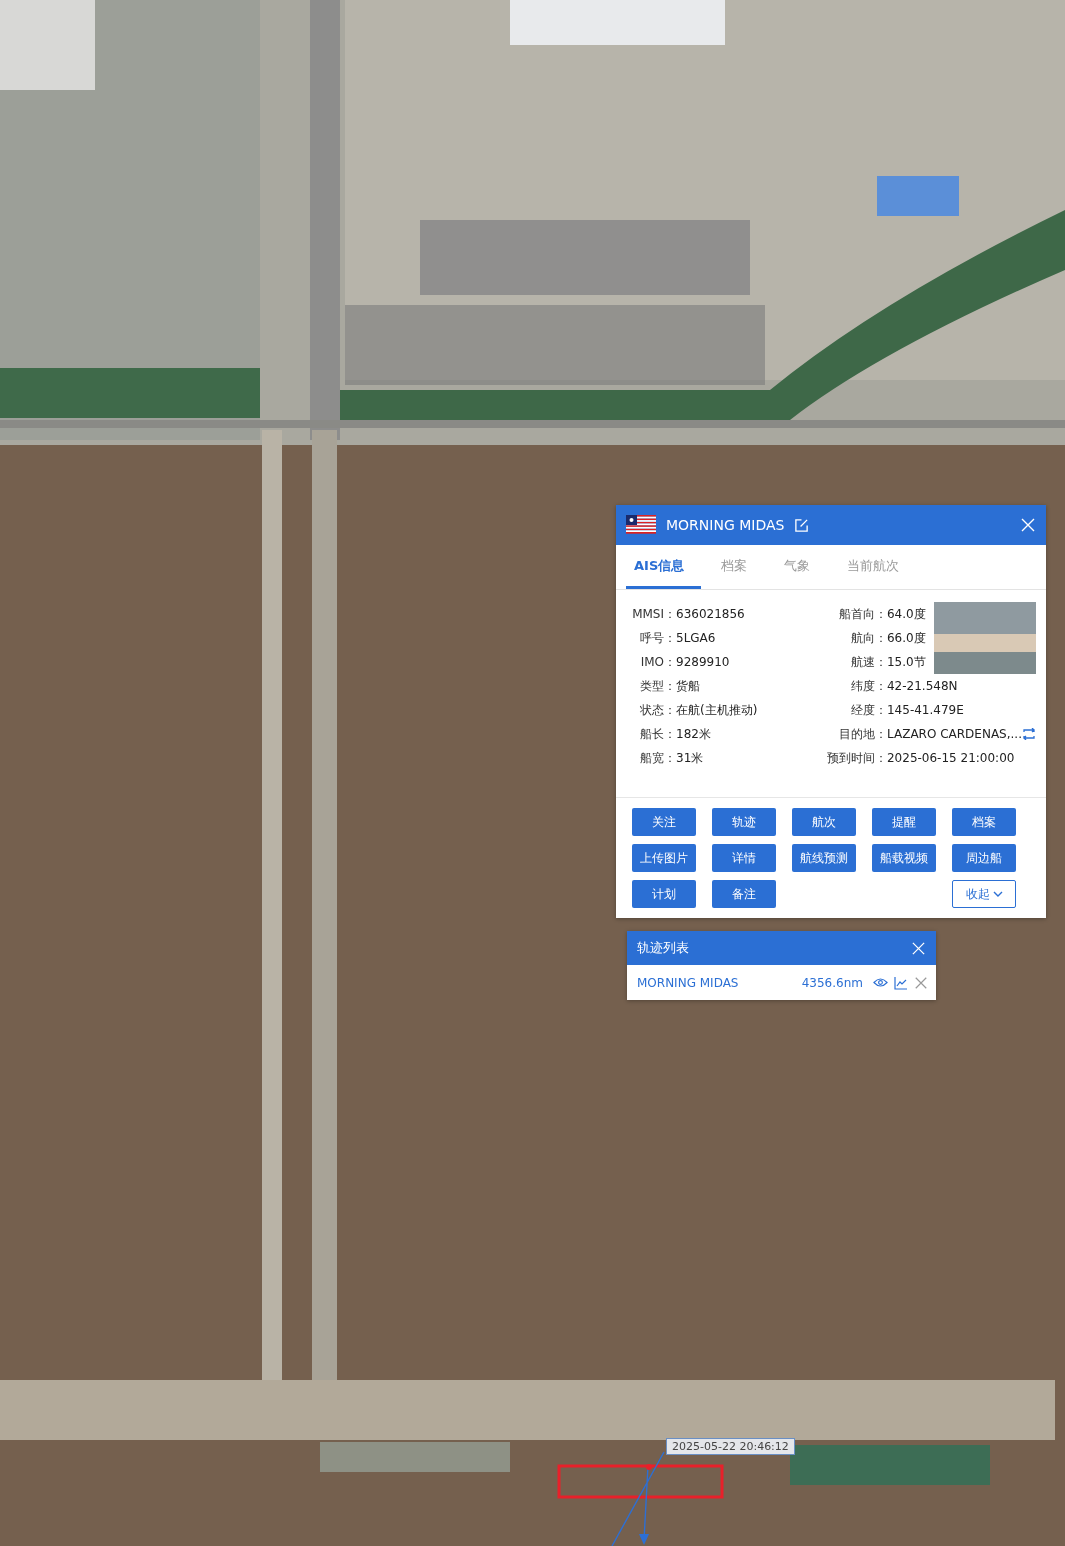 This screenshot has height=1546, width=1065. Describe the element at coordinates (744, 822) in the screenshot. I see `action-button: 轨迹` at that location.